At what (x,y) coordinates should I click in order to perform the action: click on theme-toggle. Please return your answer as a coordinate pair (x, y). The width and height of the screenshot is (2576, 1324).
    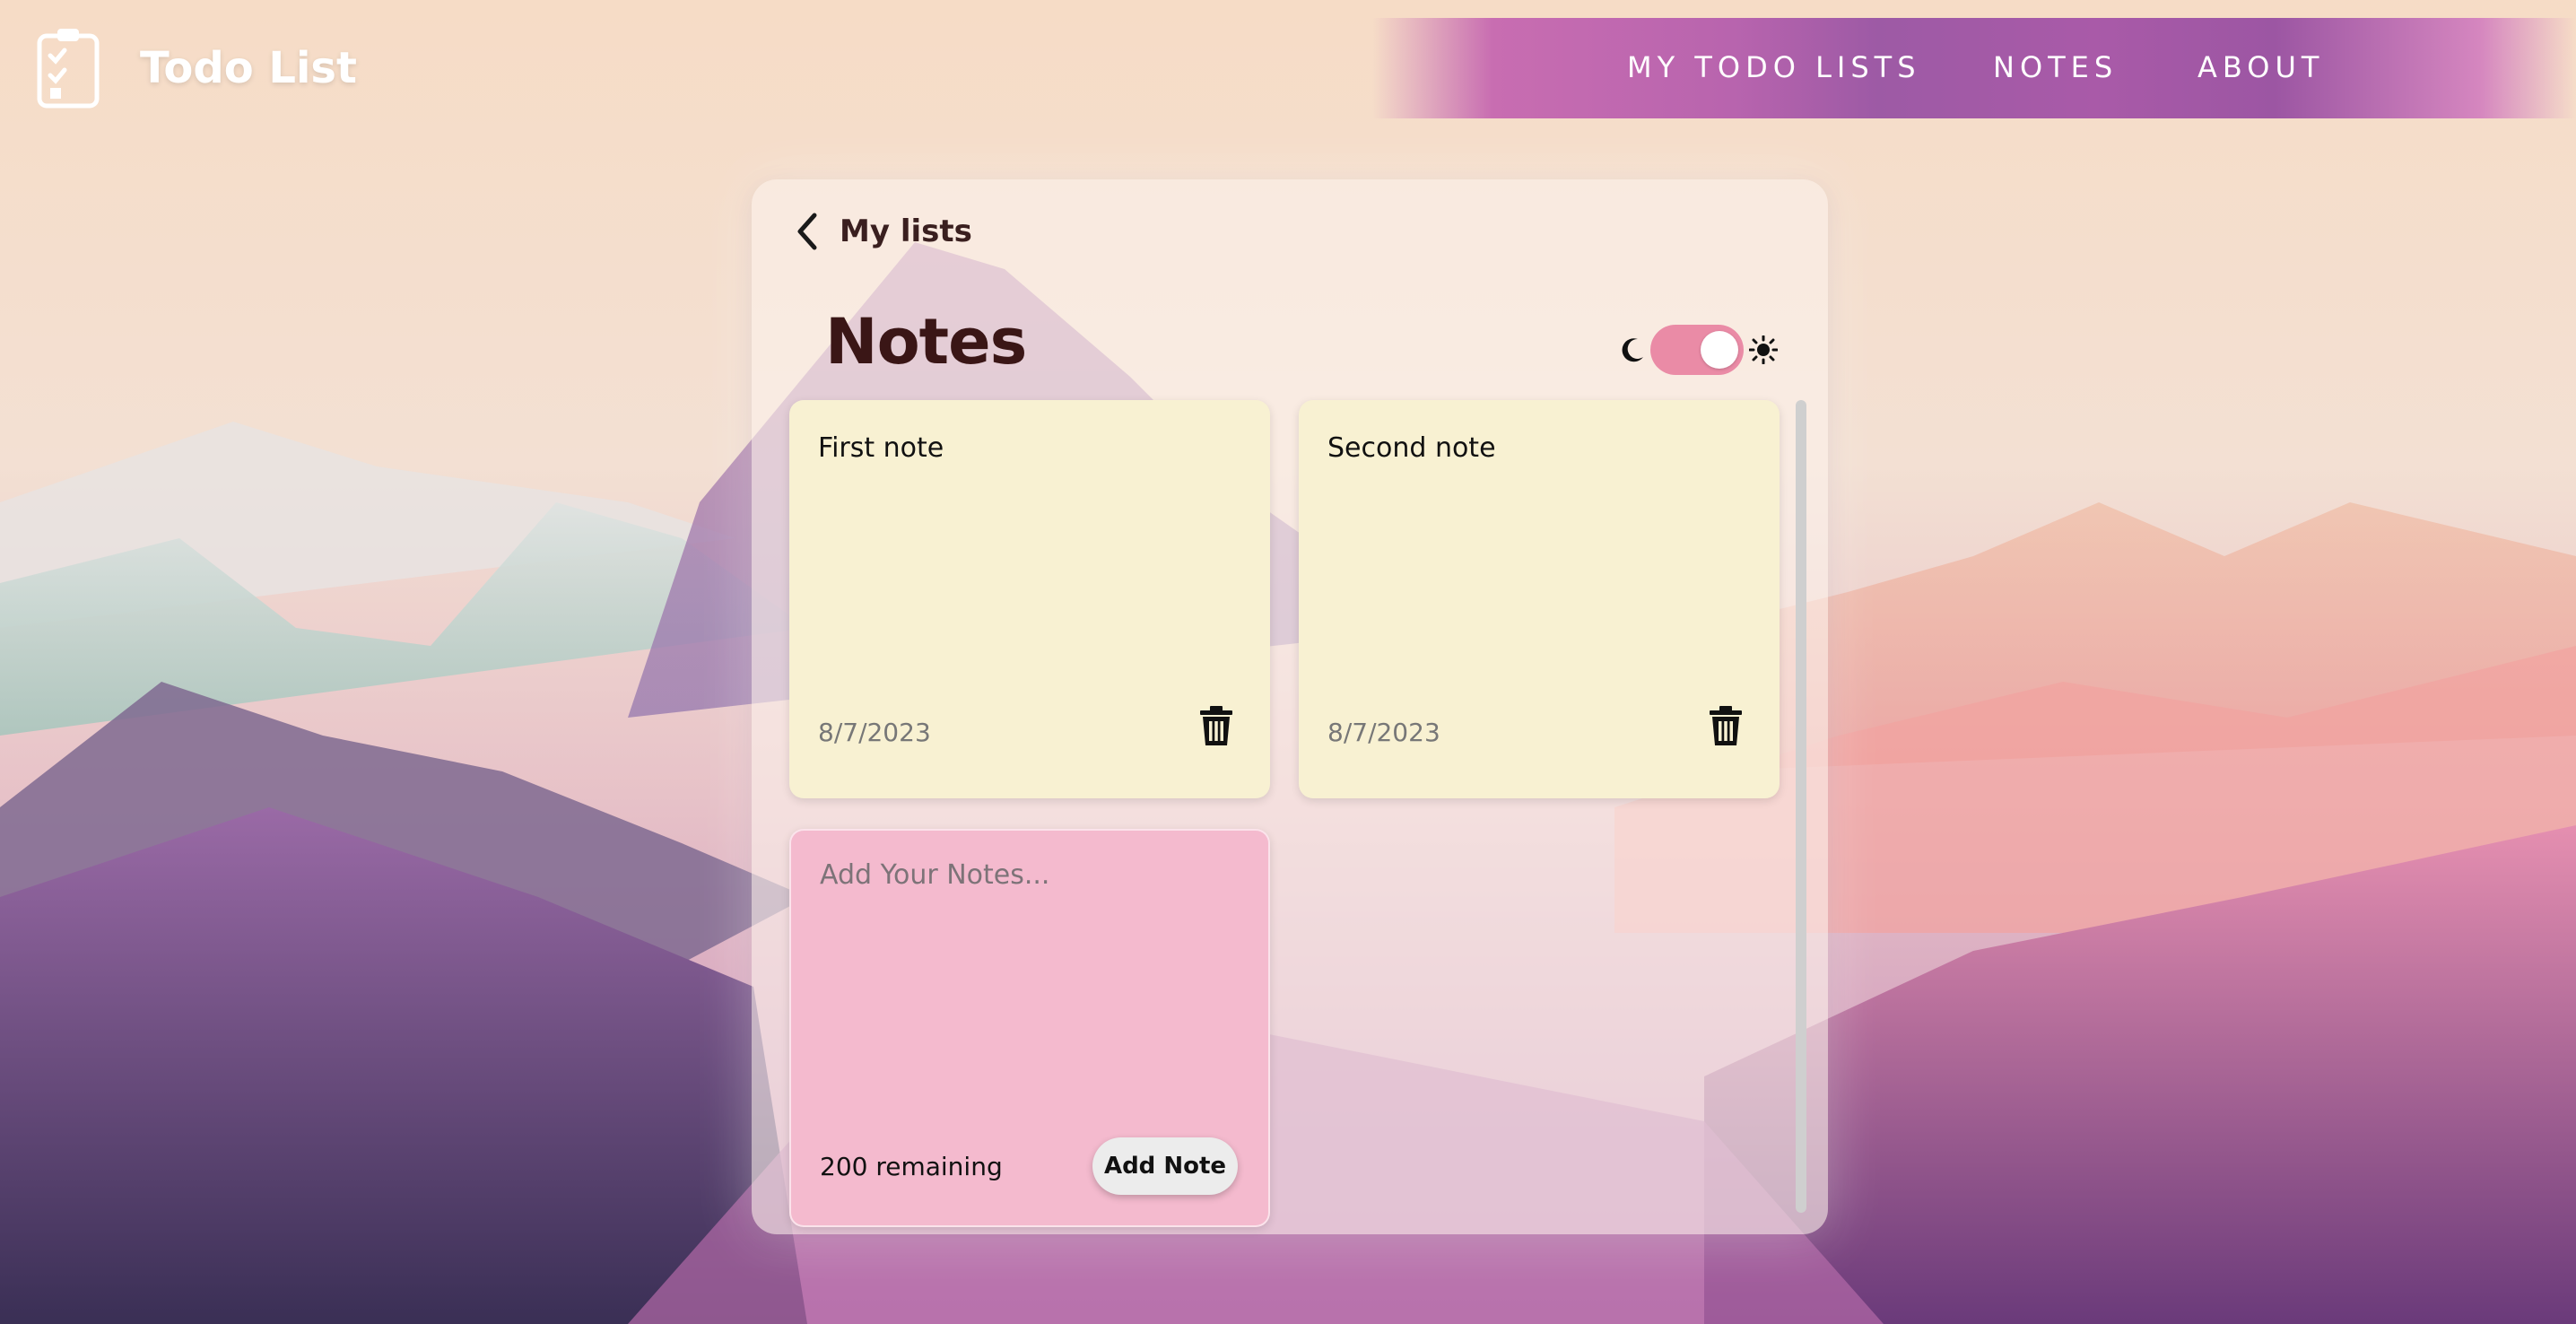
    Looking at the image, I should click on (1697, 350).